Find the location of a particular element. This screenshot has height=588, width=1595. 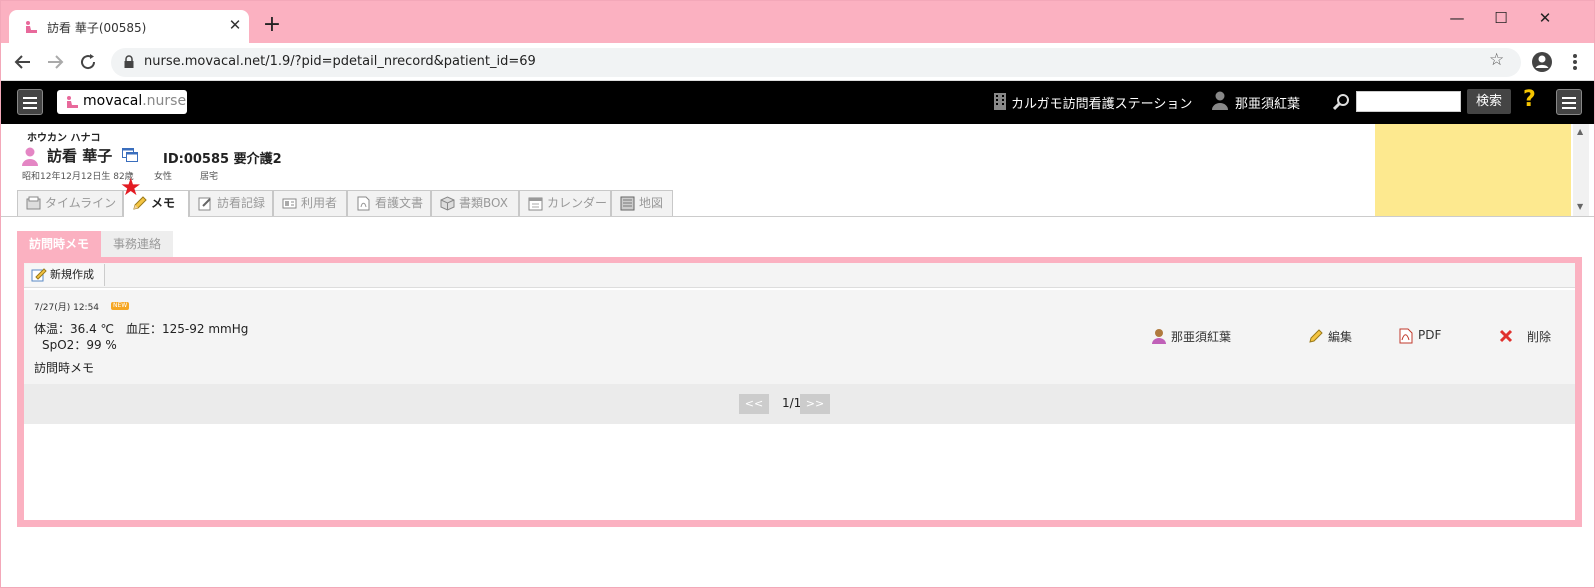

patient-birth: 昭和12年12月12日生 82歳 is located at coordinates (78, 177).